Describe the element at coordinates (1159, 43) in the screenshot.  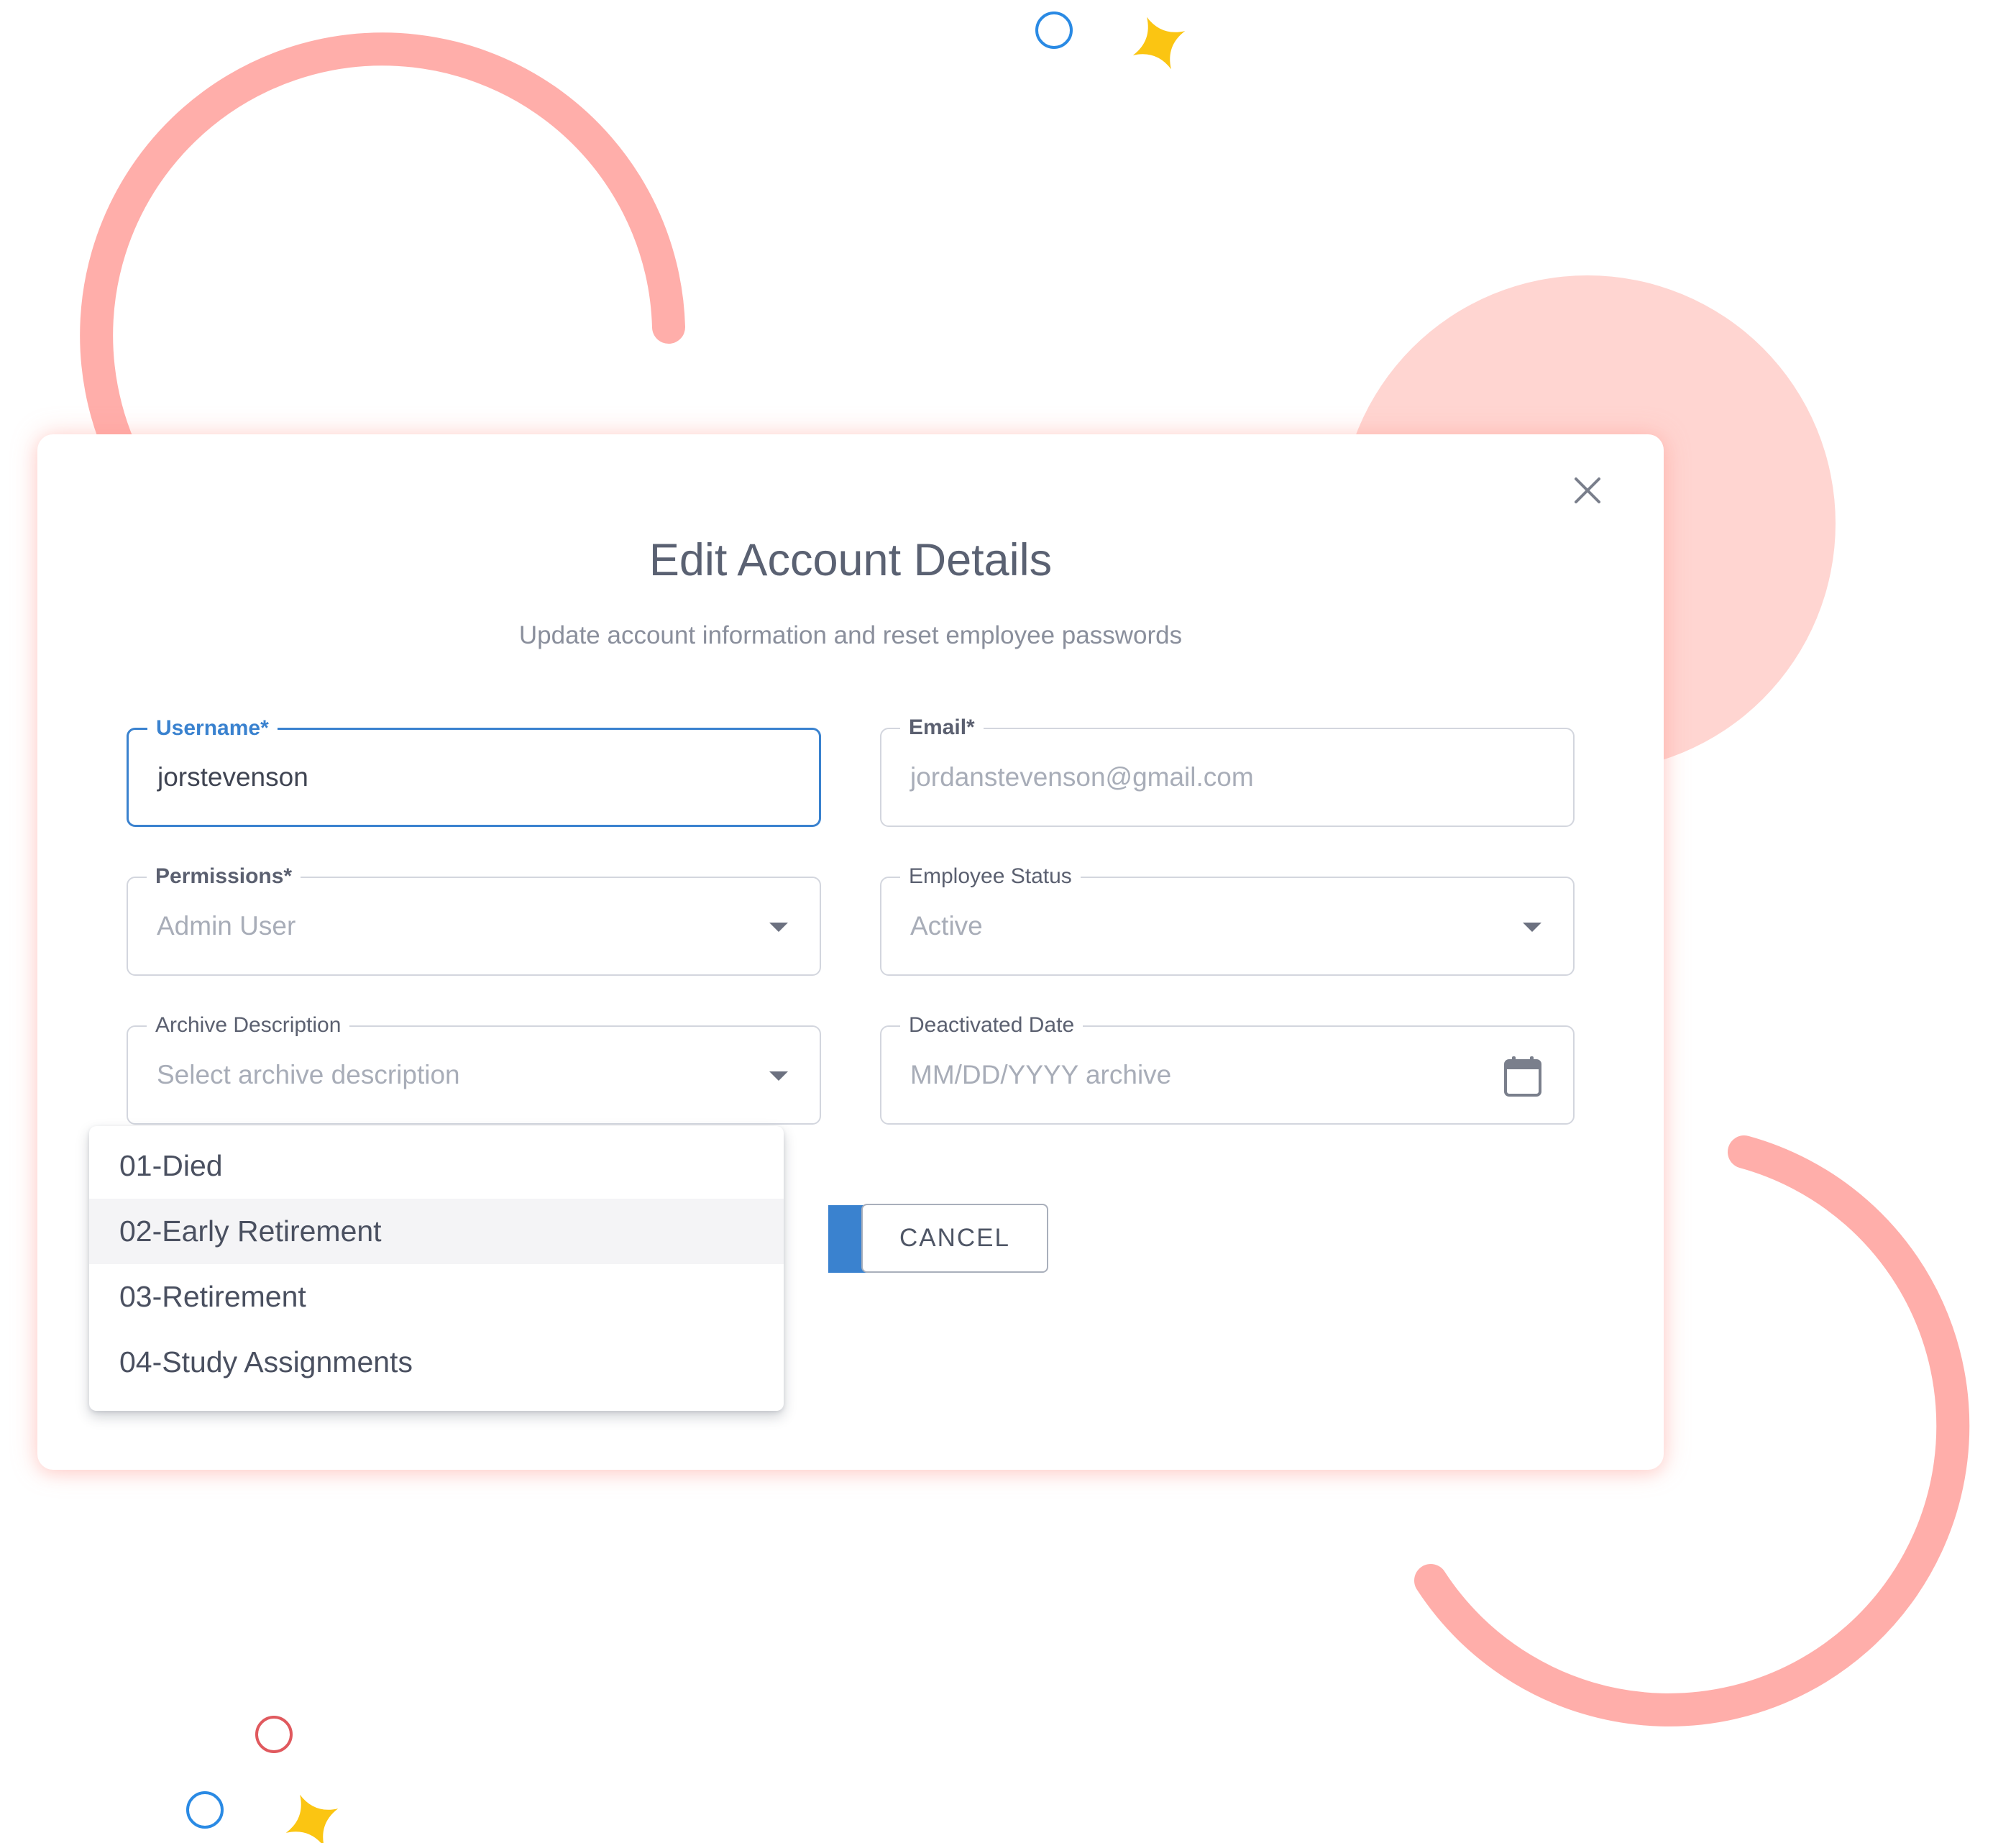
I see `decor-sparkle-top` at that location.